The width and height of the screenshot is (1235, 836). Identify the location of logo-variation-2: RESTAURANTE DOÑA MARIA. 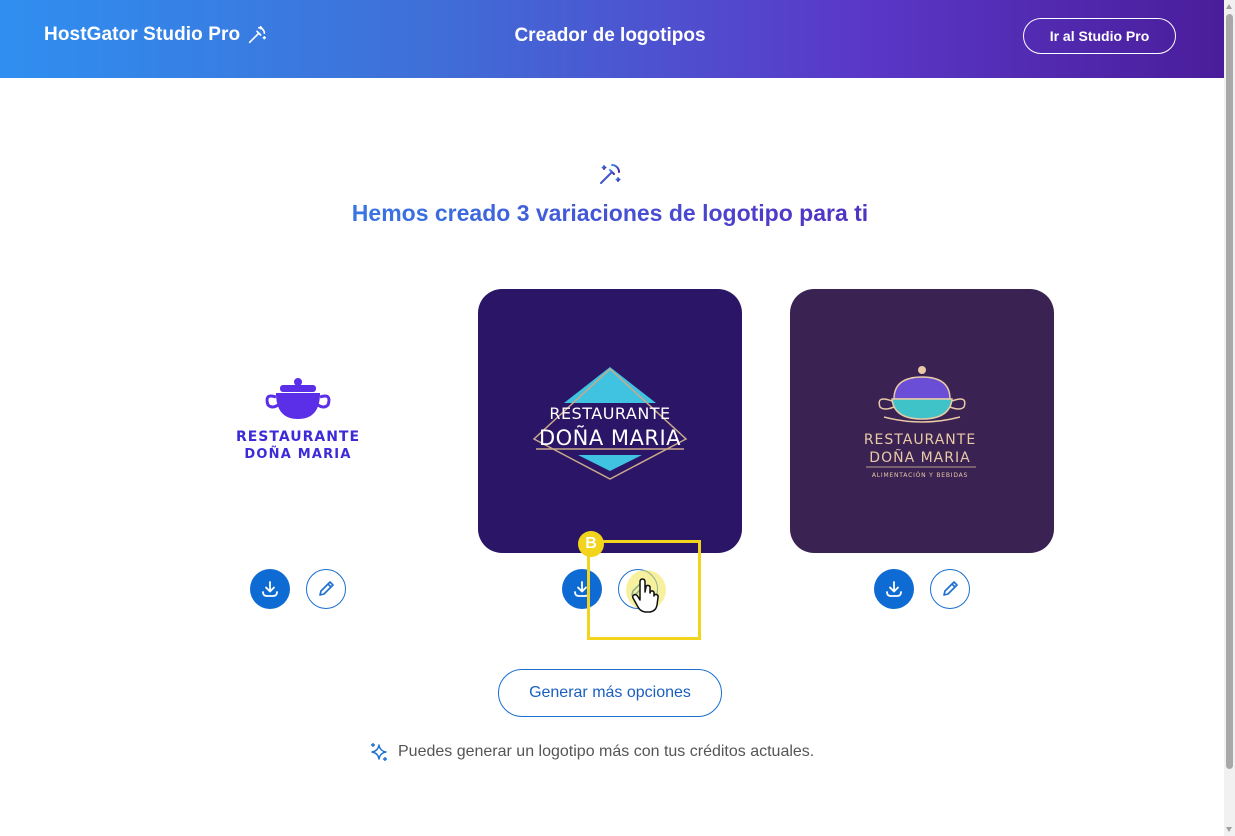
(610, 421).